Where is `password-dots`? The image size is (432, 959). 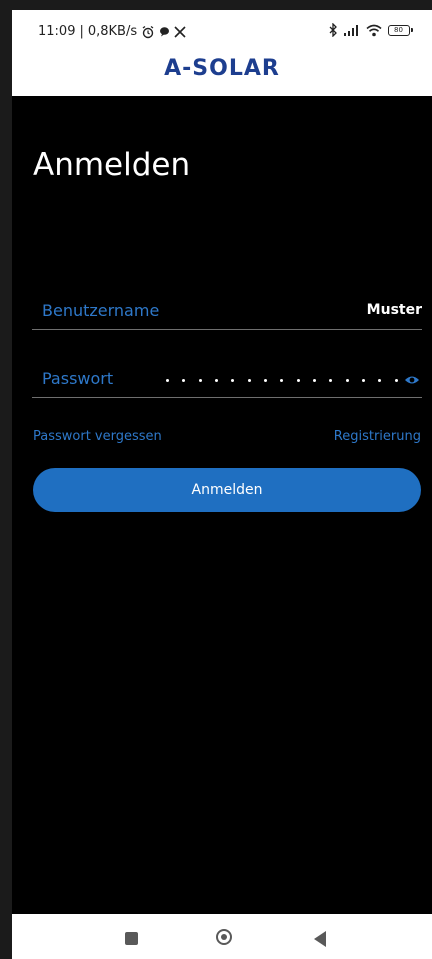 password-dots is located at coordinates (282, 380).